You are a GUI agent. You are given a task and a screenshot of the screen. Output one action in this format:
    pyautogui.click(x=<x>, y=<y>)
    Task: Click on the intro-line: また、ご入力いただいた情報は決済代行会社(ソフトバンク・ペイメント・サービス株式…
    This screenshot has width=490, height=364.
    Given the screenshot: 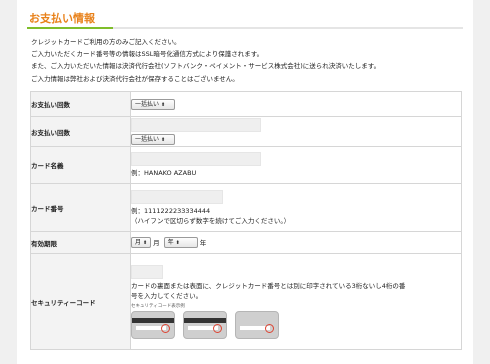 What is the action you would take?
    pyautogui.click(x=206, y=66)
    